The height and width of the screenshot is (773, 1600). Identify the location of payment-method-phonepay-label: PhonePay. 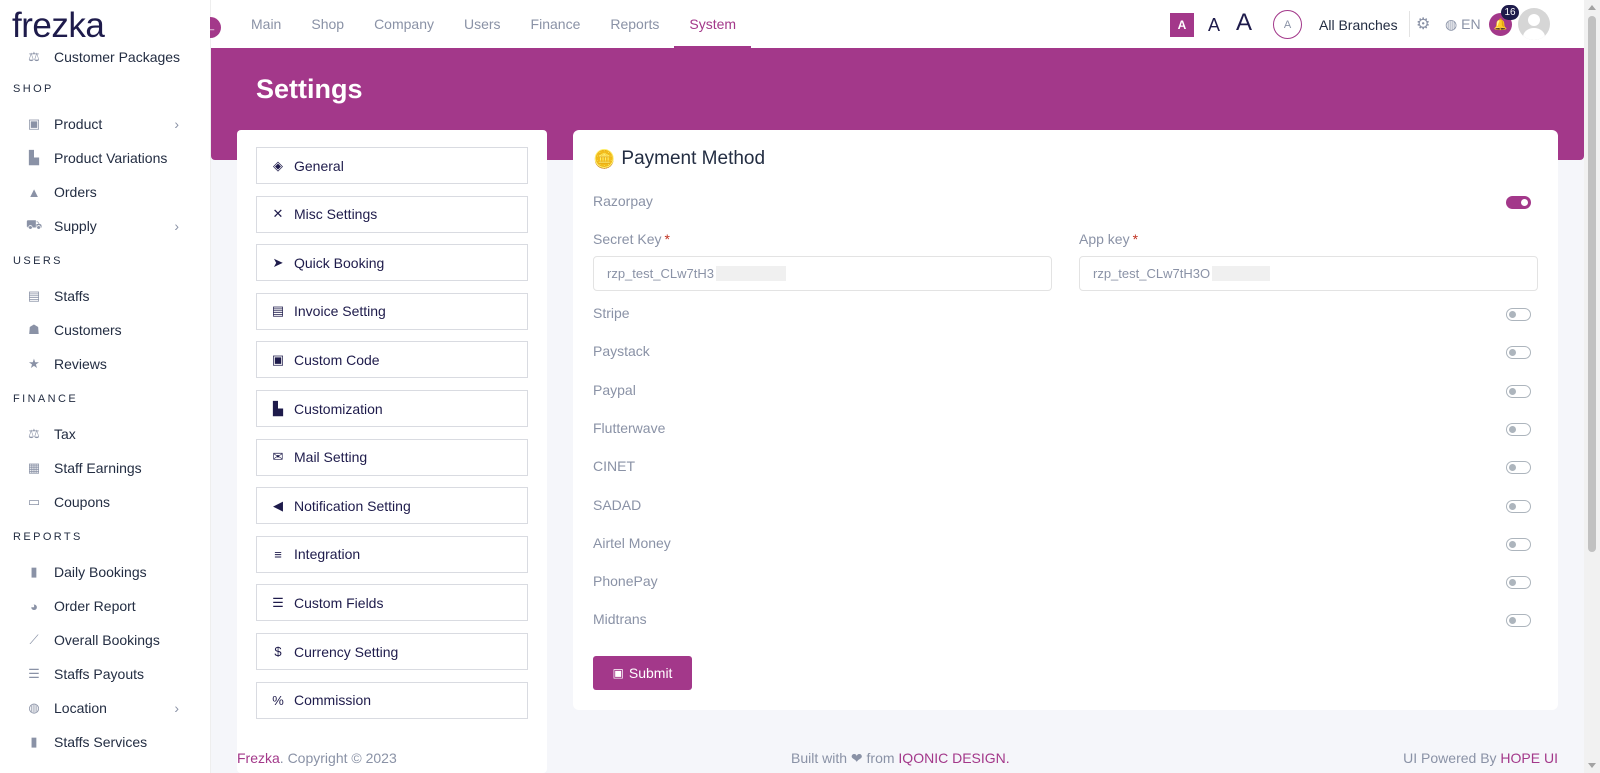
(625, 581).